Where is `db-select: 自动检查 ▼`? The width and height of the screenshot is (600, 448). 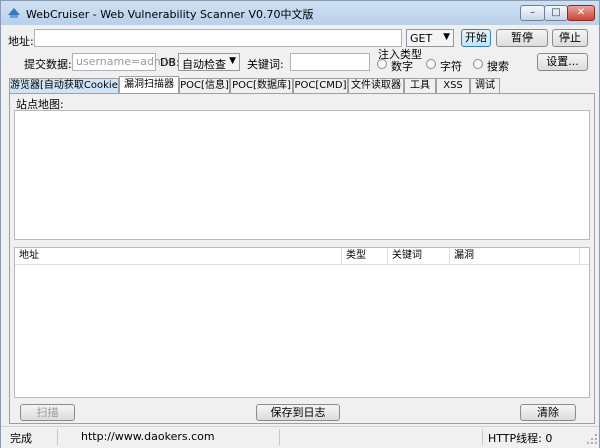 db-select: 自动检查 ▼ is located at coordinates (209, 62).